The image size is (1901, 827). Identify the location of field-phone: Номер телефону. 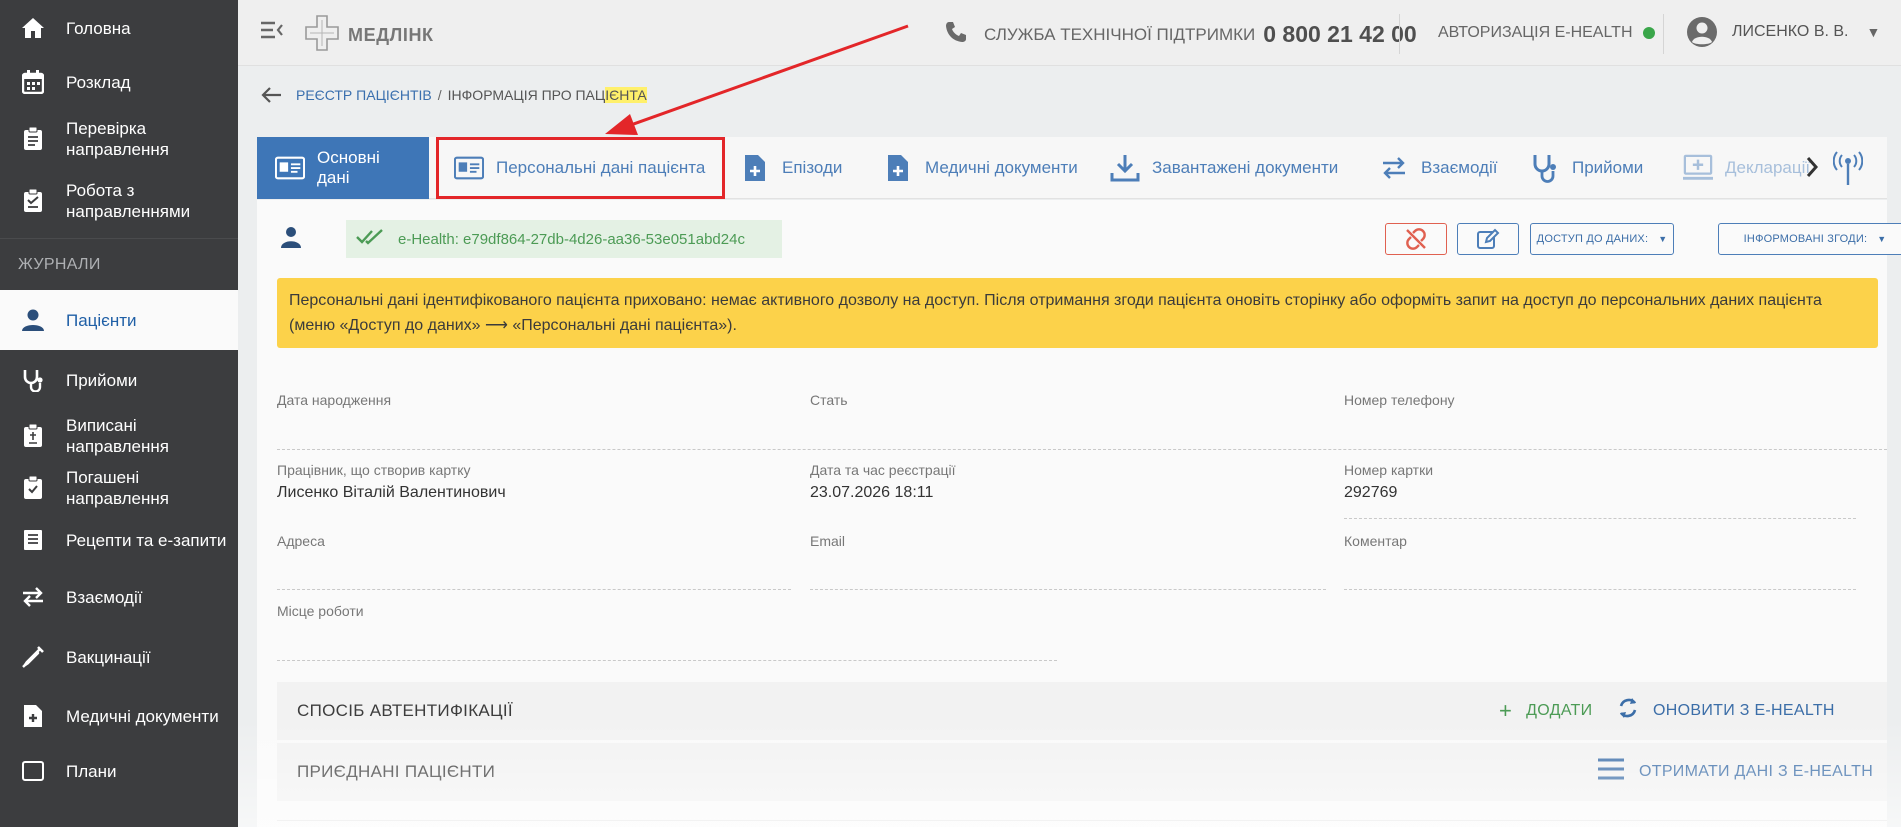
(1399, 413).